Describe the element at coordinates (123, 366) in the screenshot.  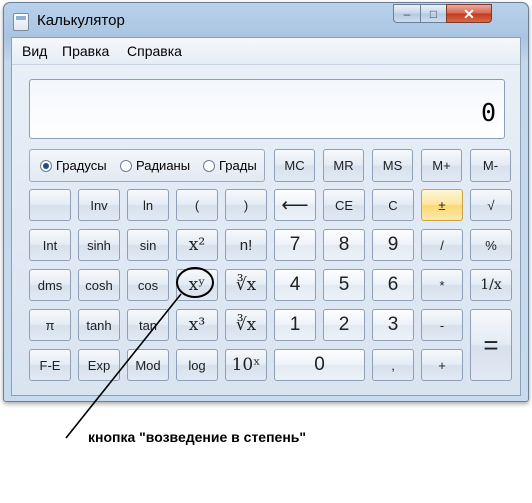
I see `callout-line` at that location.